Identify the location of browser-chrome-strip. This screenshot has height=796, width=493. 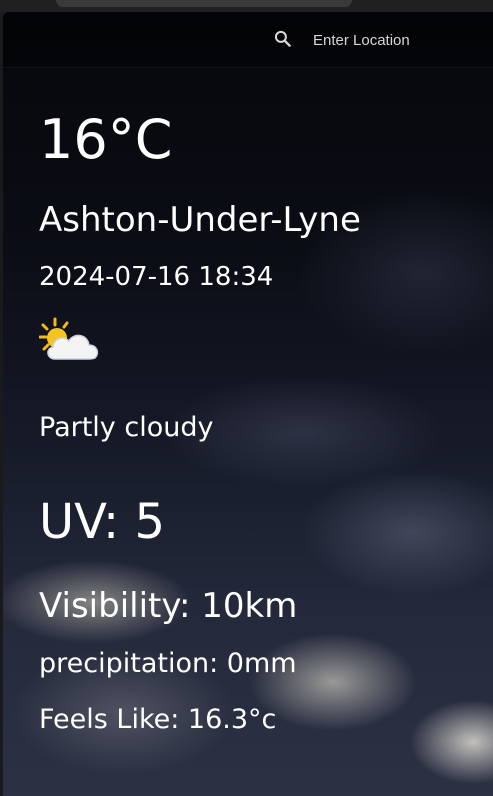
(246, 6).